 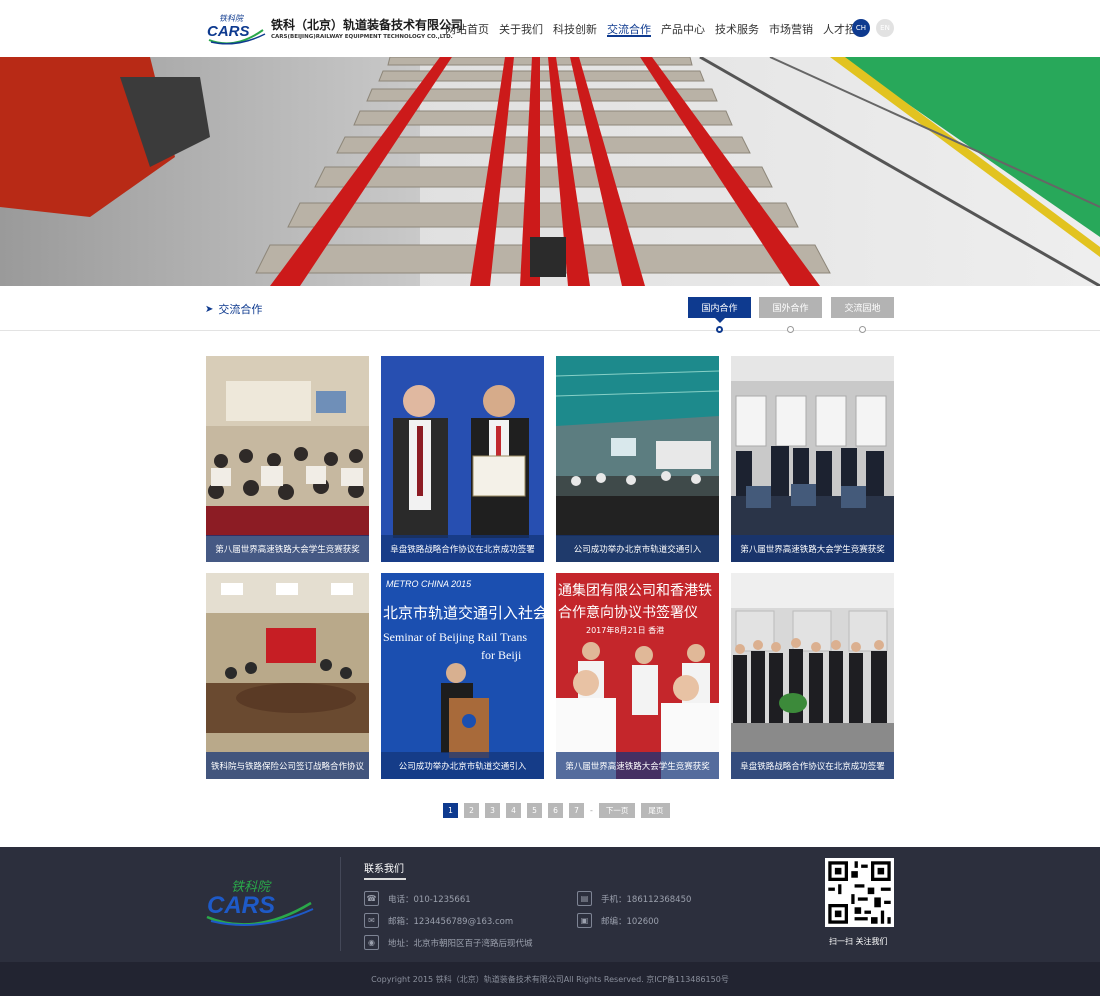 I want to click on pagination: 1 2 3 4 5 6 7 - 下一页 尾页, so click(x=557, y=810).